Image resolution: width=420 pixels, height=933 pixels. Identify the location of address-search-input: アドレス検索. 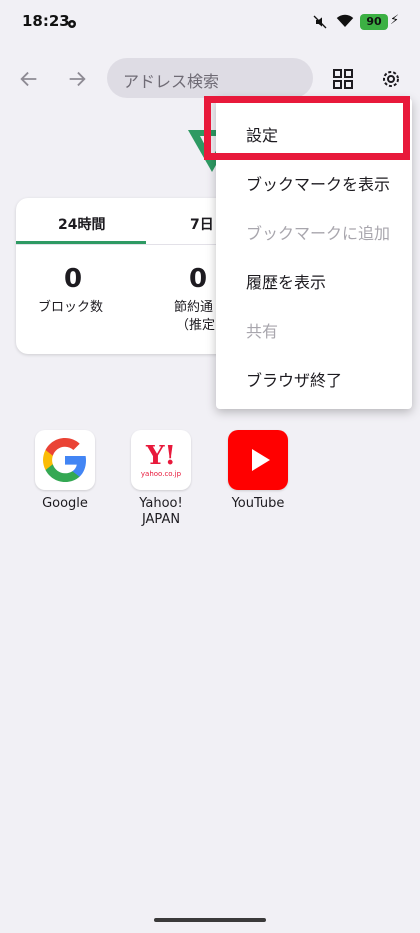
(210, 78).